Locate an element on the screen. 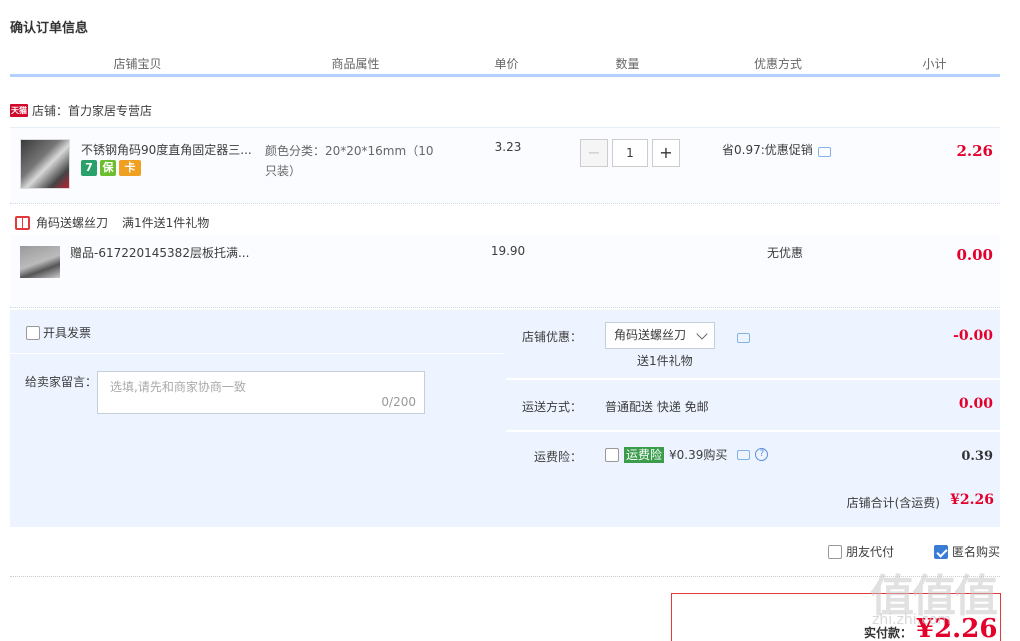 The height and width of the screenshot is (641, 1020). col-unit-price: 单价 is located at coordinates (506, 64).